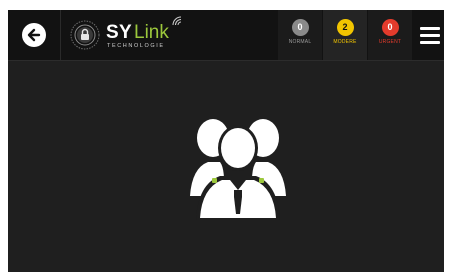 The width and height of the screenshot is (450, 272). Describe the element at coordinates (345, 42) in the screenshot. I see `status-modere-label: MODERE` at that location.